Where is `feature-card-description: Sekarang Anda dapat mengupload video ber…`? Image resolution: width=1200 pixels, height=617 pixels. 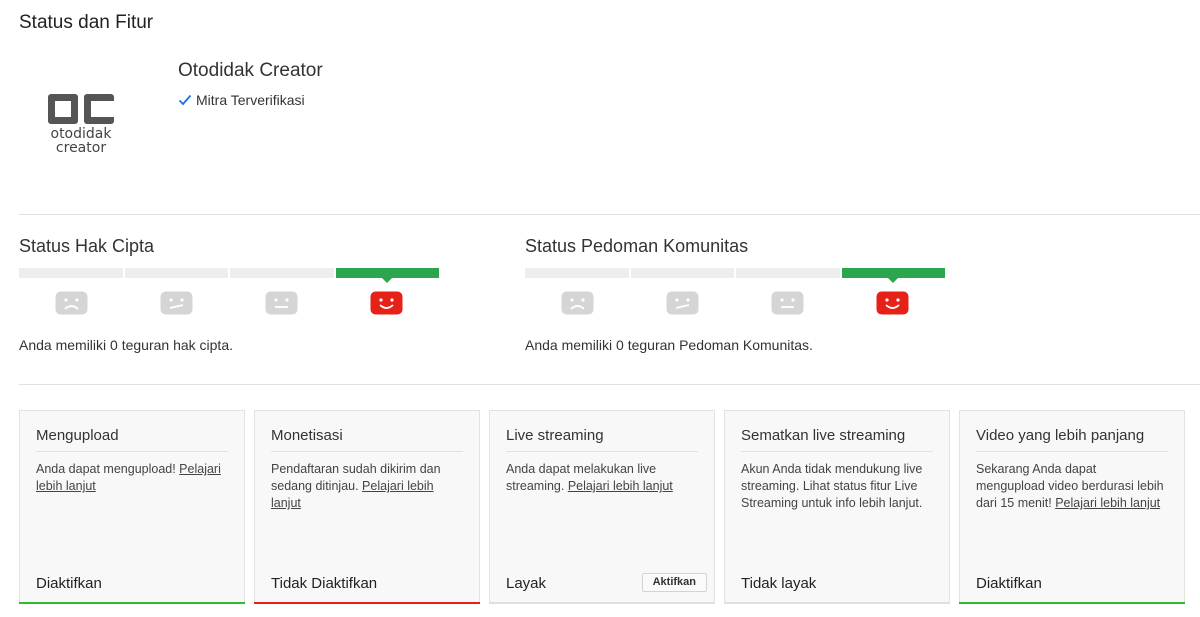
feature-card-description: Sekarang Anda dapat mengupload video ber… is located at coordinates (1072, 486).